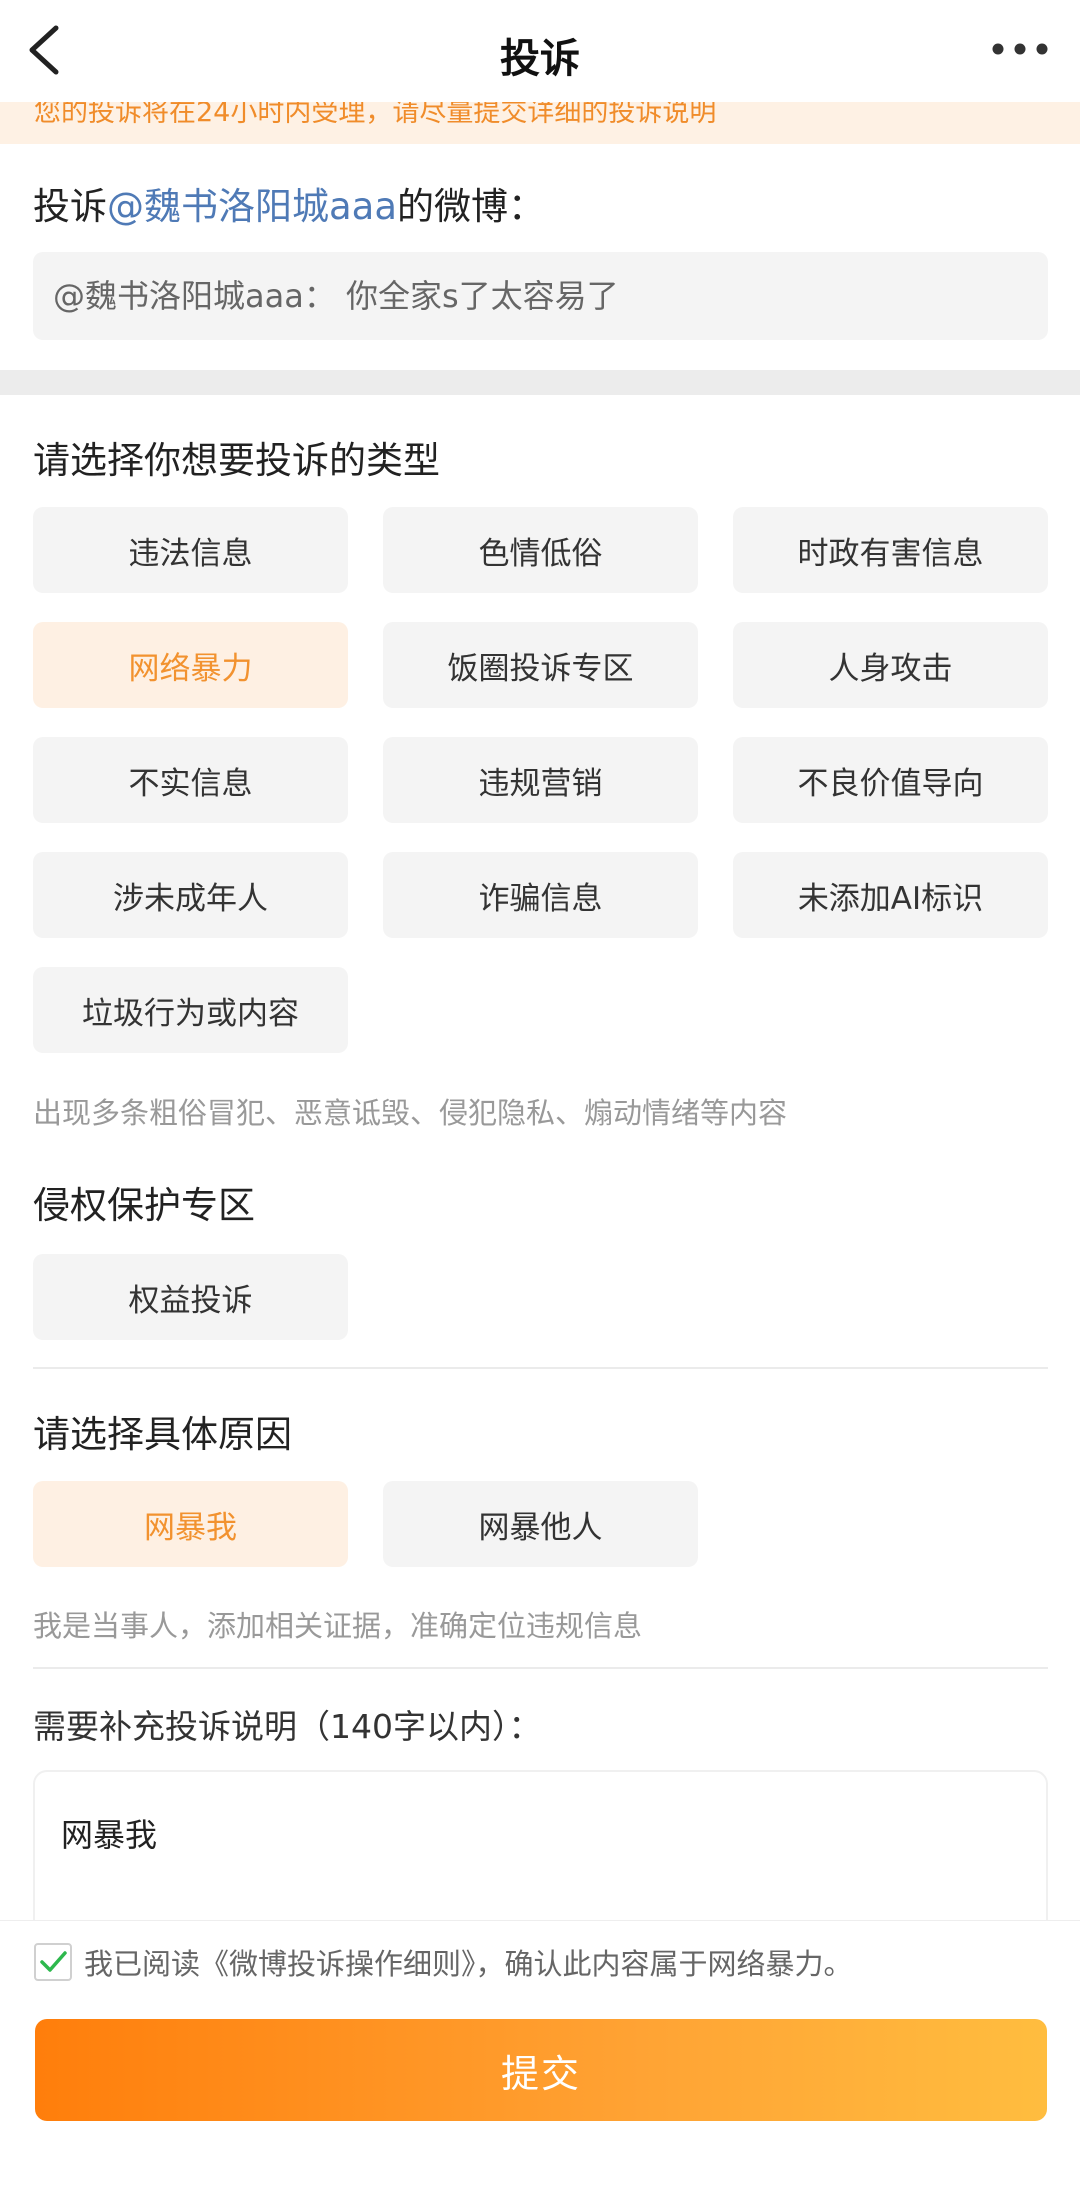 The width and height of the screenshot is (1080, 2199). I want to click on agreement-row: 我已阅读《微博投诉操作细则》，确认此内容属于网络暴力。, so click(443, 1962).